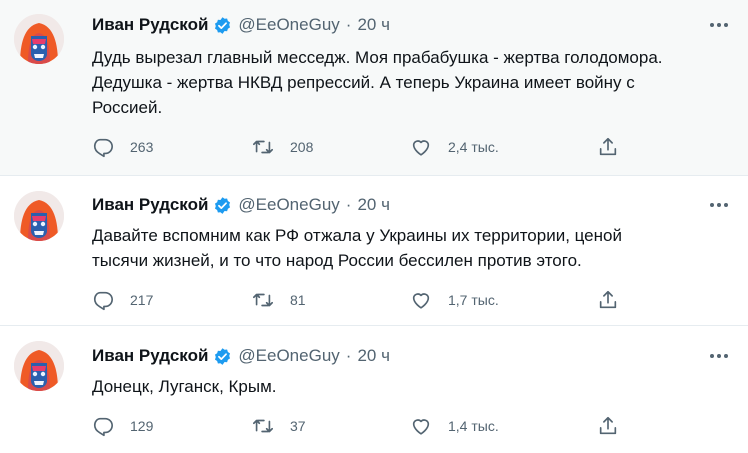 The height and width of the screenshot is (453, 748). I want to click on reply-button: 217, so click(122, 300).